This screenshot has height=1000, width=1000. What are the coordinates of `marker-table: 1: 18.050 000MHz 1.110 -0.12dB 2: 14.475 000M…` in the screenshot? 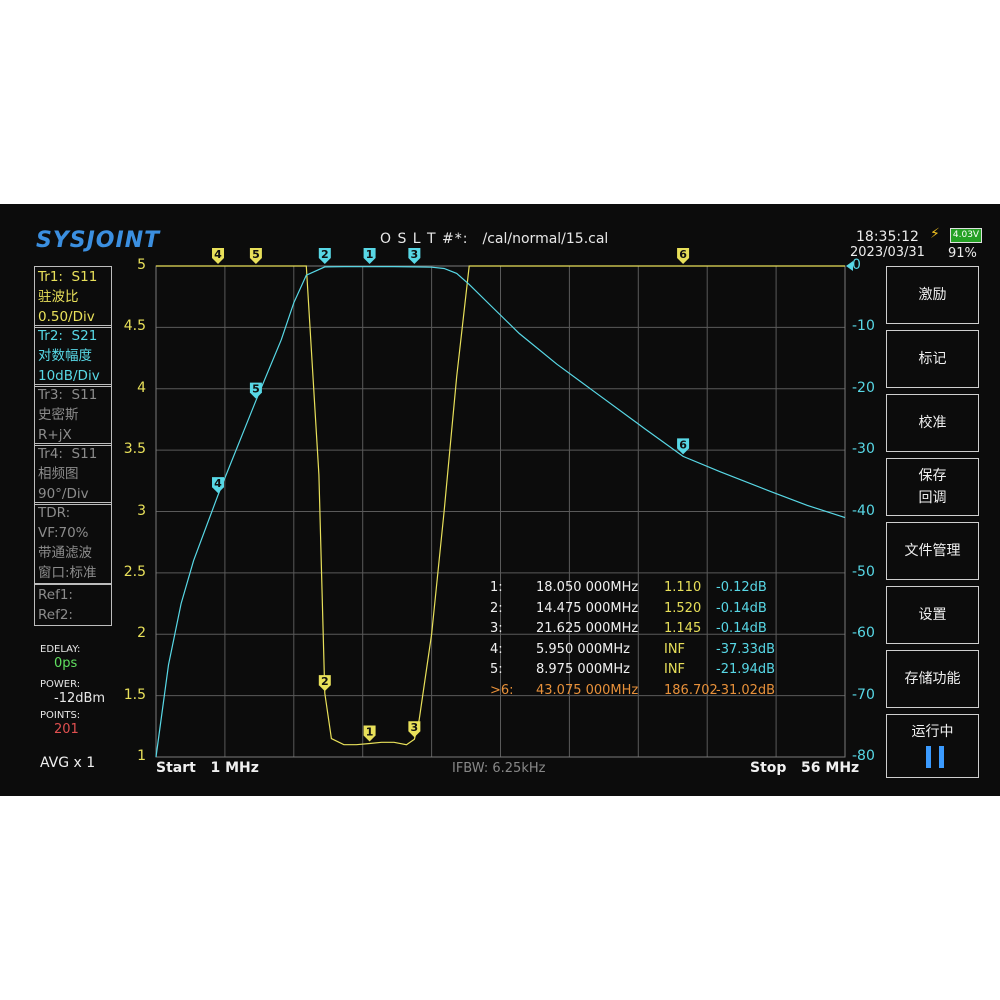 It's located at (638, 641).